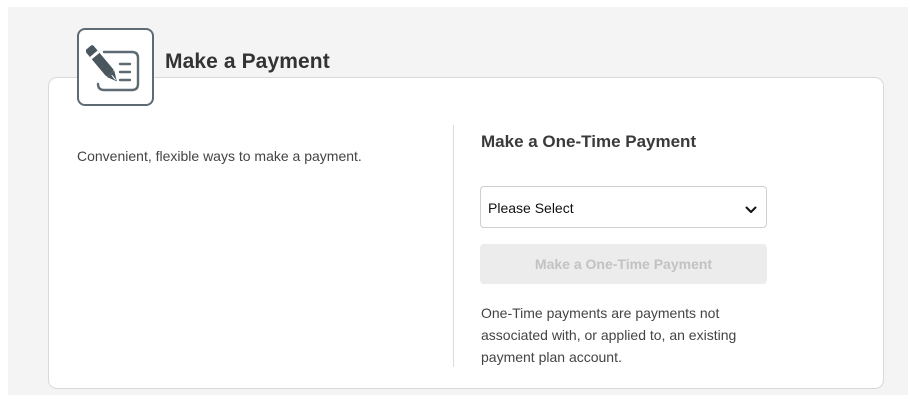 The width and height of the screenshot is (910, 402). Describe the element at coordinates (247, 61) in the screenshot. I see `card-title: Make a Payment` at that location.